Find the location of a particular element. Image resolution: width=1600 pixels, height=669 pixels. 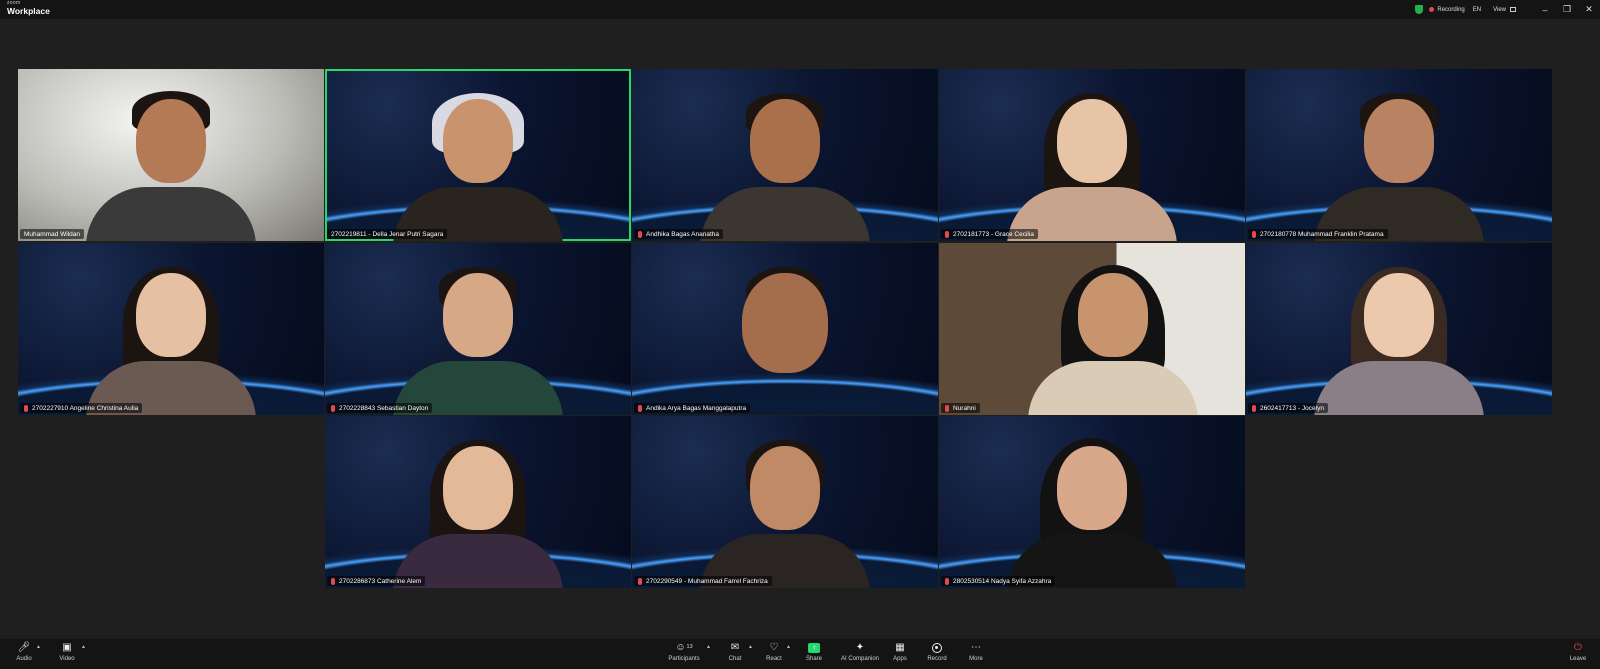

restore-button: ❐ is located at coordinates (1567, 9).